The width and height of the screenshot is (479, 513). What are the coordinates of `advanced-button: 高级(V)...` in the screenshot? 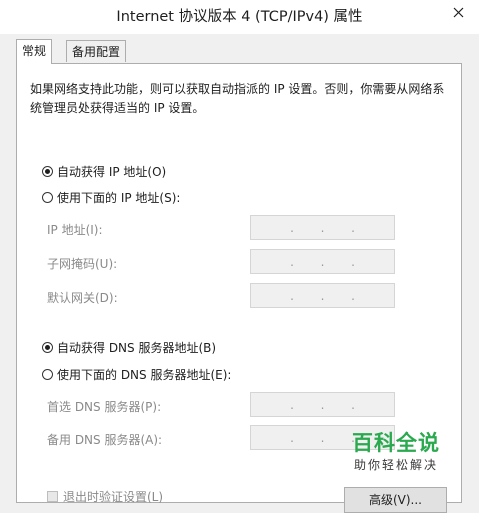 It's located at (395, 500).